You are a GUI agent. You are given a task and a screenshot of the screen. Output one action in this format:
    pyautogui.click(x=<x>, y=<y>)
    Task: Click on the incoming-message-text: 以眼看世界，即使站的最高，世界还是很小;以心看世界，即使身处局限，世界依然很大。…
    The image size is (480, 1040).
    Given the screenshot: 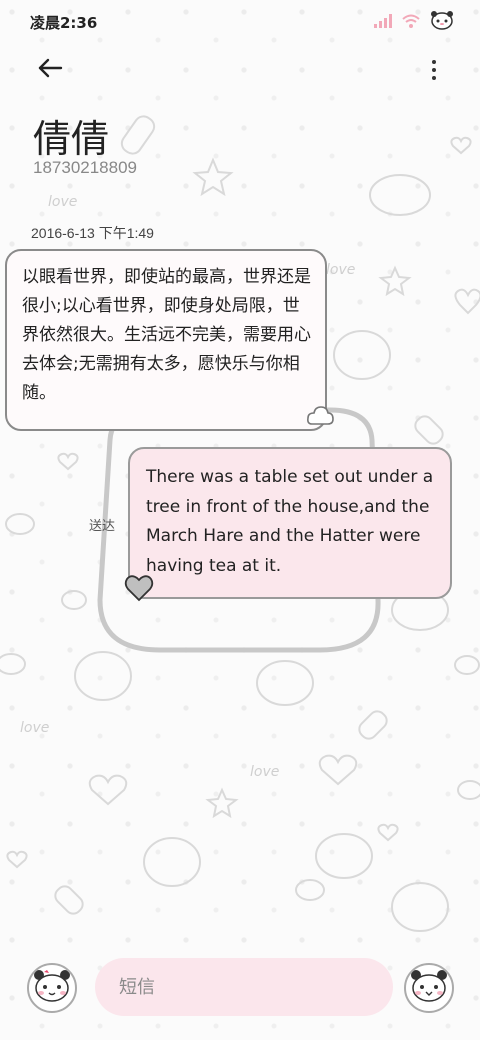 What is the action you would take?
    pyautogui.click(x=166, y=335)
    